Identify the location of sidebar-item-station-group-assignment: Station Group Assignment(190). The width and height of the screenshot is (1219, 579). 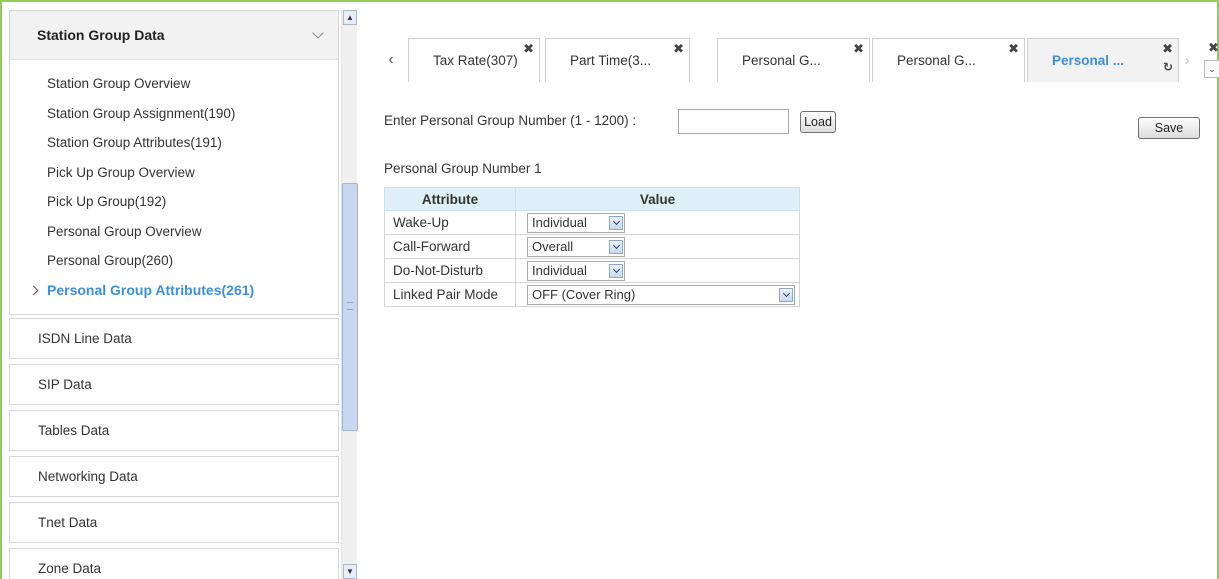
(174, 114).